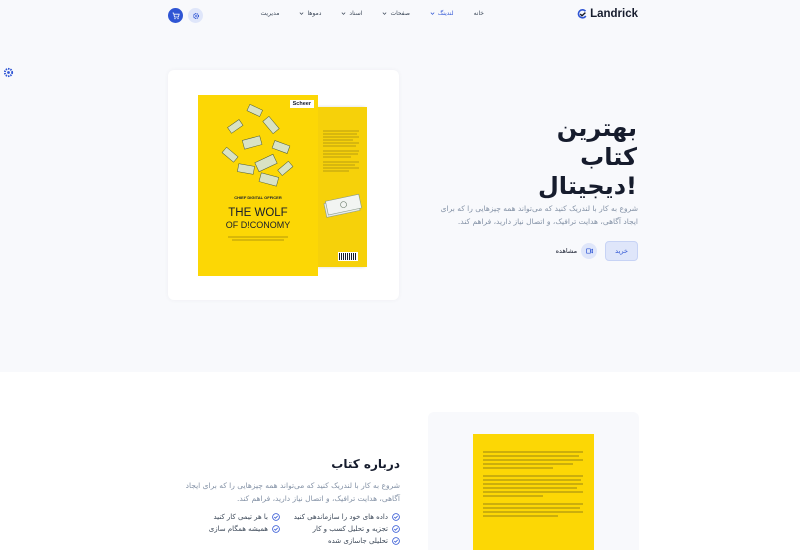 The image size is (800, 550). Describe the element at coordinates (240, 517) in the screenshot. I see `feature-label: با هر تیمی کار کنید` at that location.